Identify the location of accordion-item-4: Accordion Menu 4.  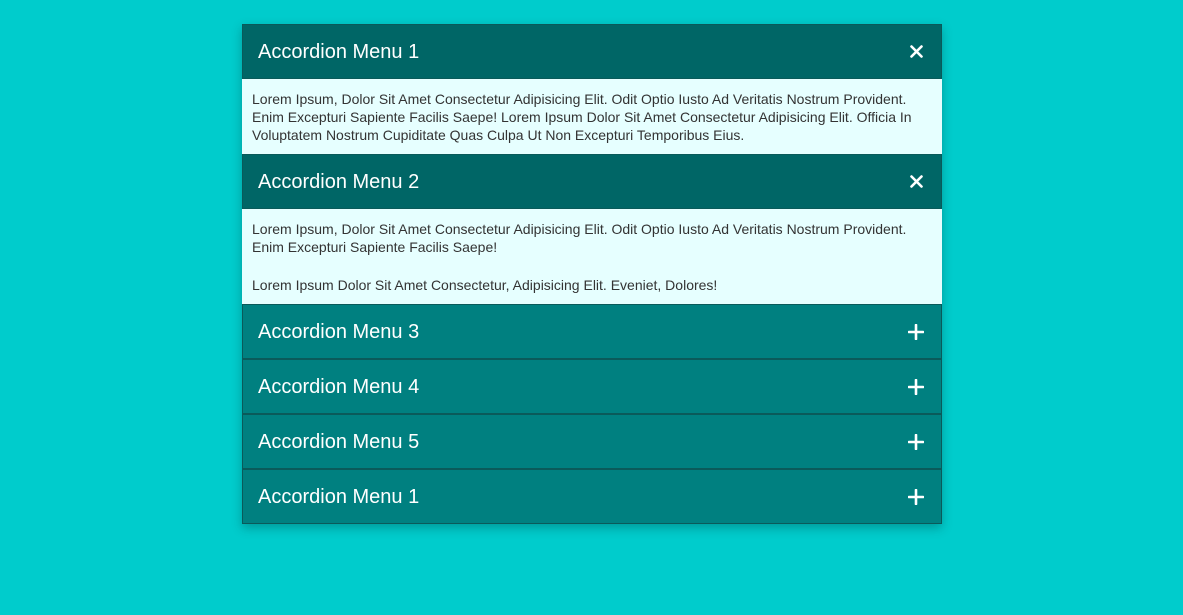
(592, 386).